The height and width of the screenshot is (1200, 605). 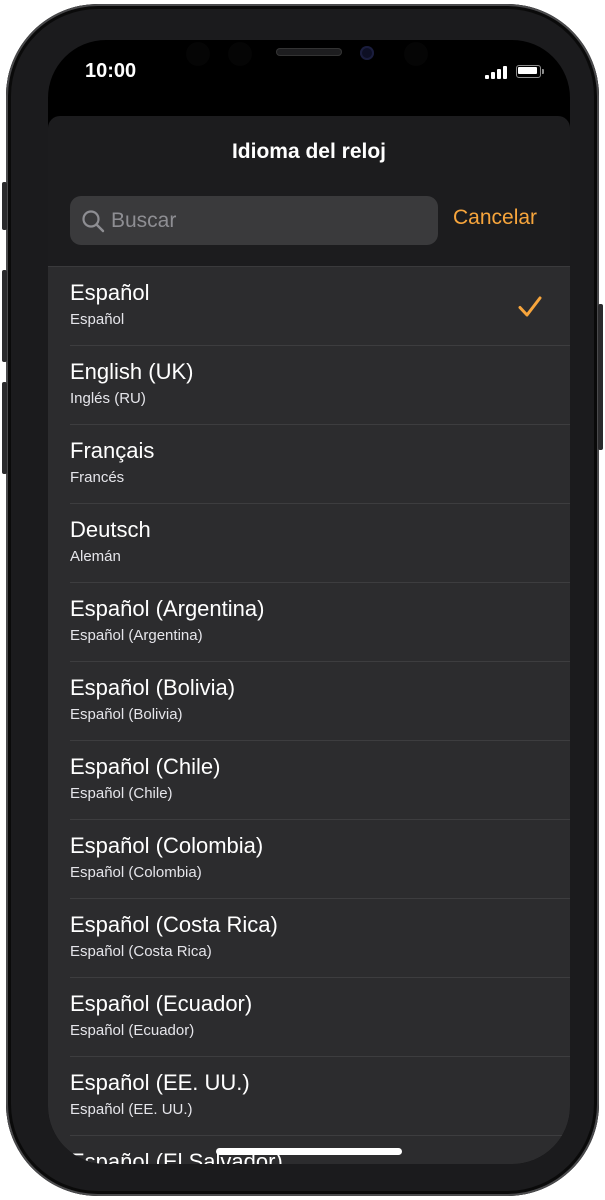 What do you see at coordinates (121, 793) in the screenshot?
I see `language-native-name: Español (Chile)` at bounding box center [121, 793].